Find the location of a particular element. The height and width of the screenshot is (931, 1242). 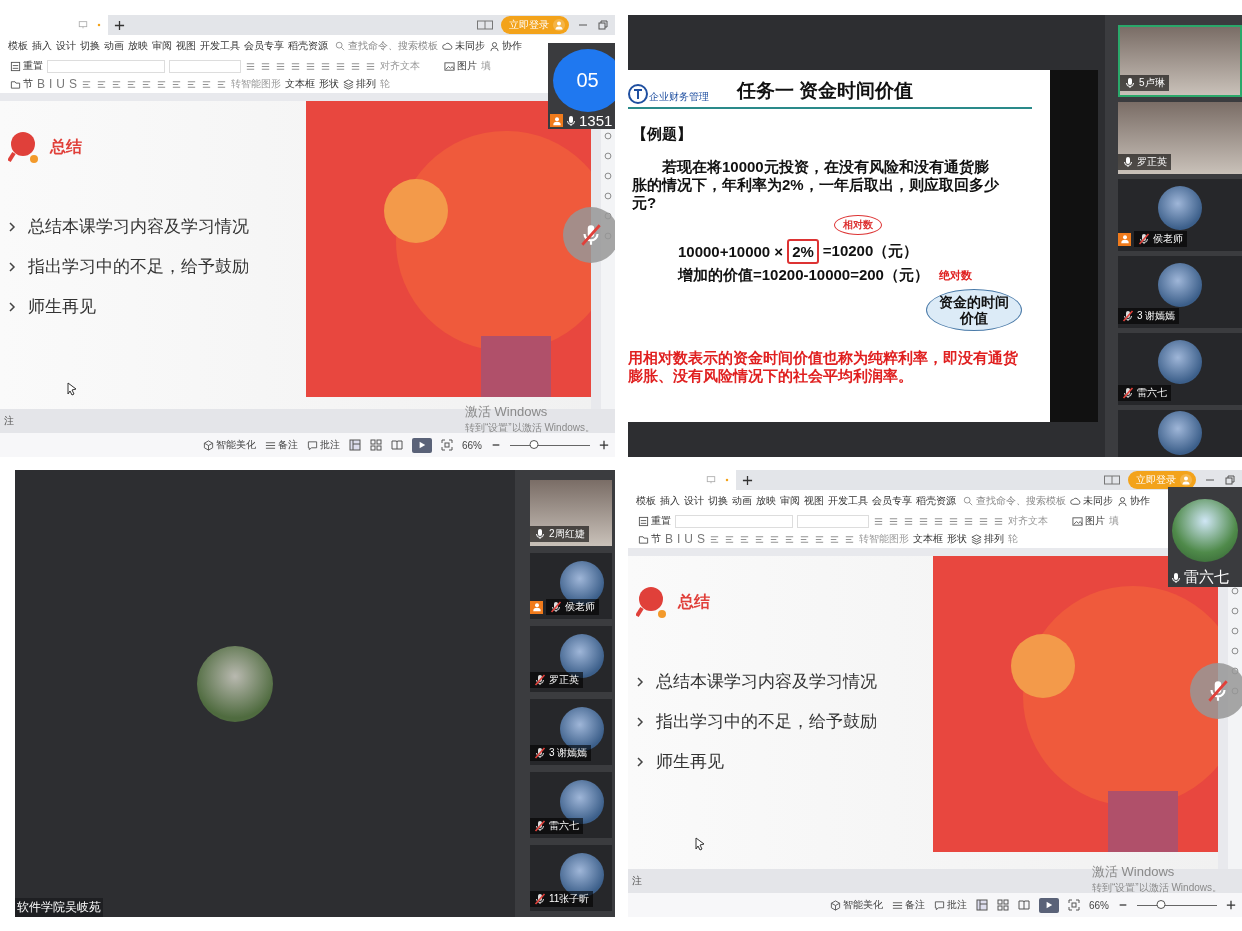

participant-name: 罗正英 is located at coordinates (1144, 162).